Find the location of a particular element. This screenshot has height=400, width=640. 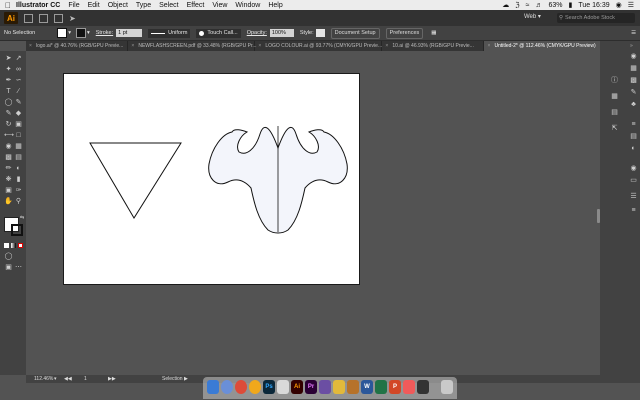

menu-edit: Edit is located at coordinates (94, 5).